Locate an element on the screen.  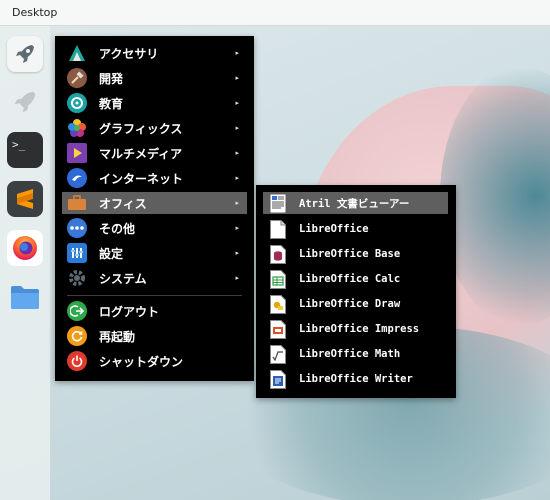
submenu-item-atril: Atril 文書ビューアー is located at coordinates (355, 203).